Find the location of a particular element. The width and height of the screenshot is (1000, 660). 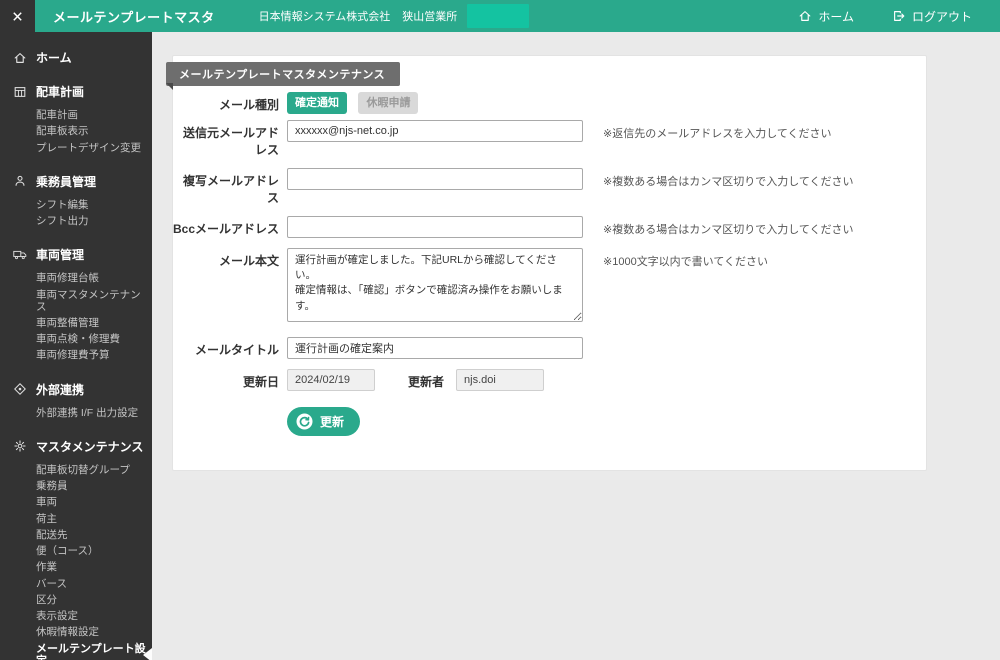

close-icon is located at coordinates (17, 16).